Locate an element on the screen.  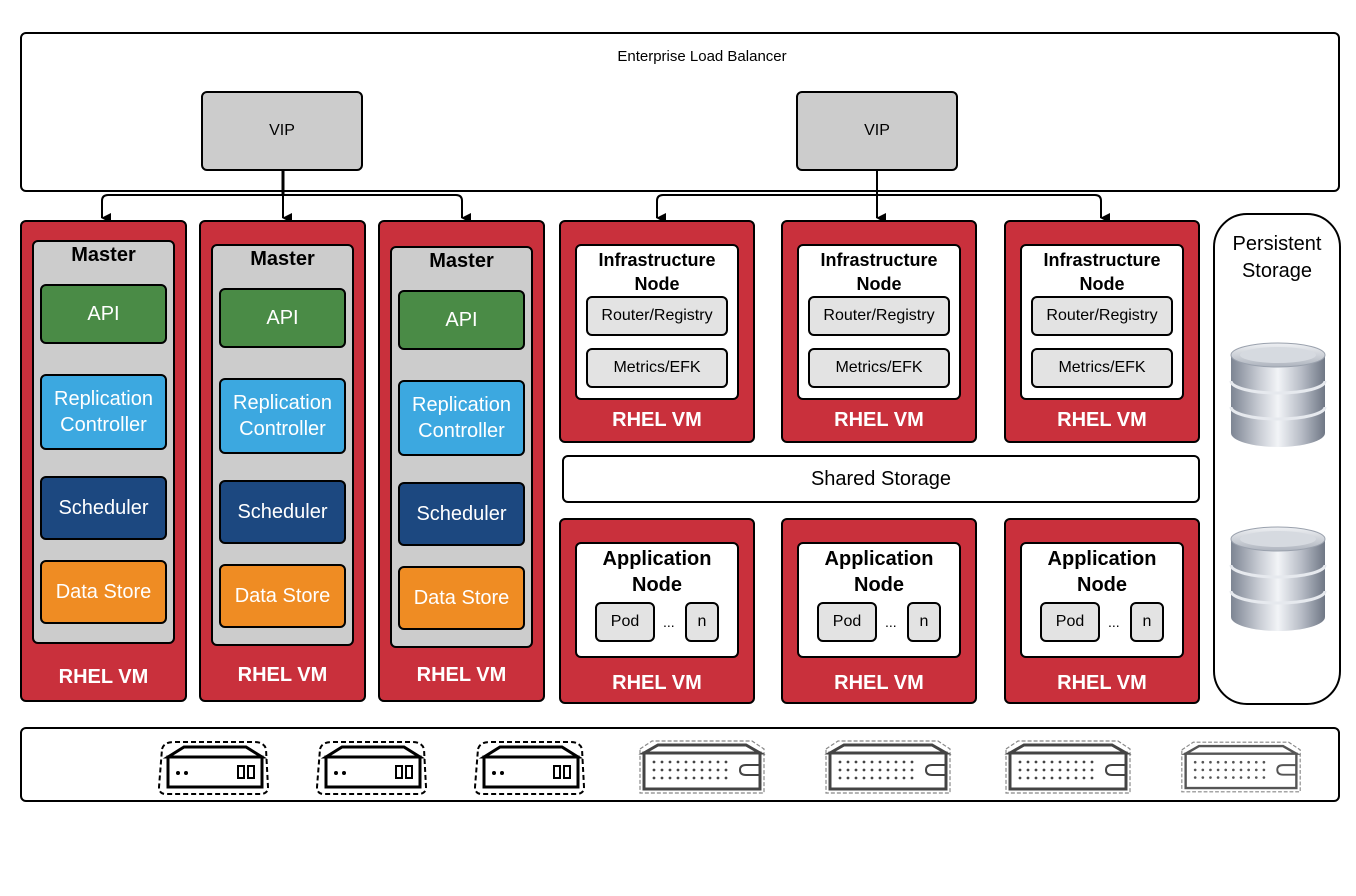
app-vm-2: Application Node Pod ... n RHEL VM is located at coordinates (879, 611).